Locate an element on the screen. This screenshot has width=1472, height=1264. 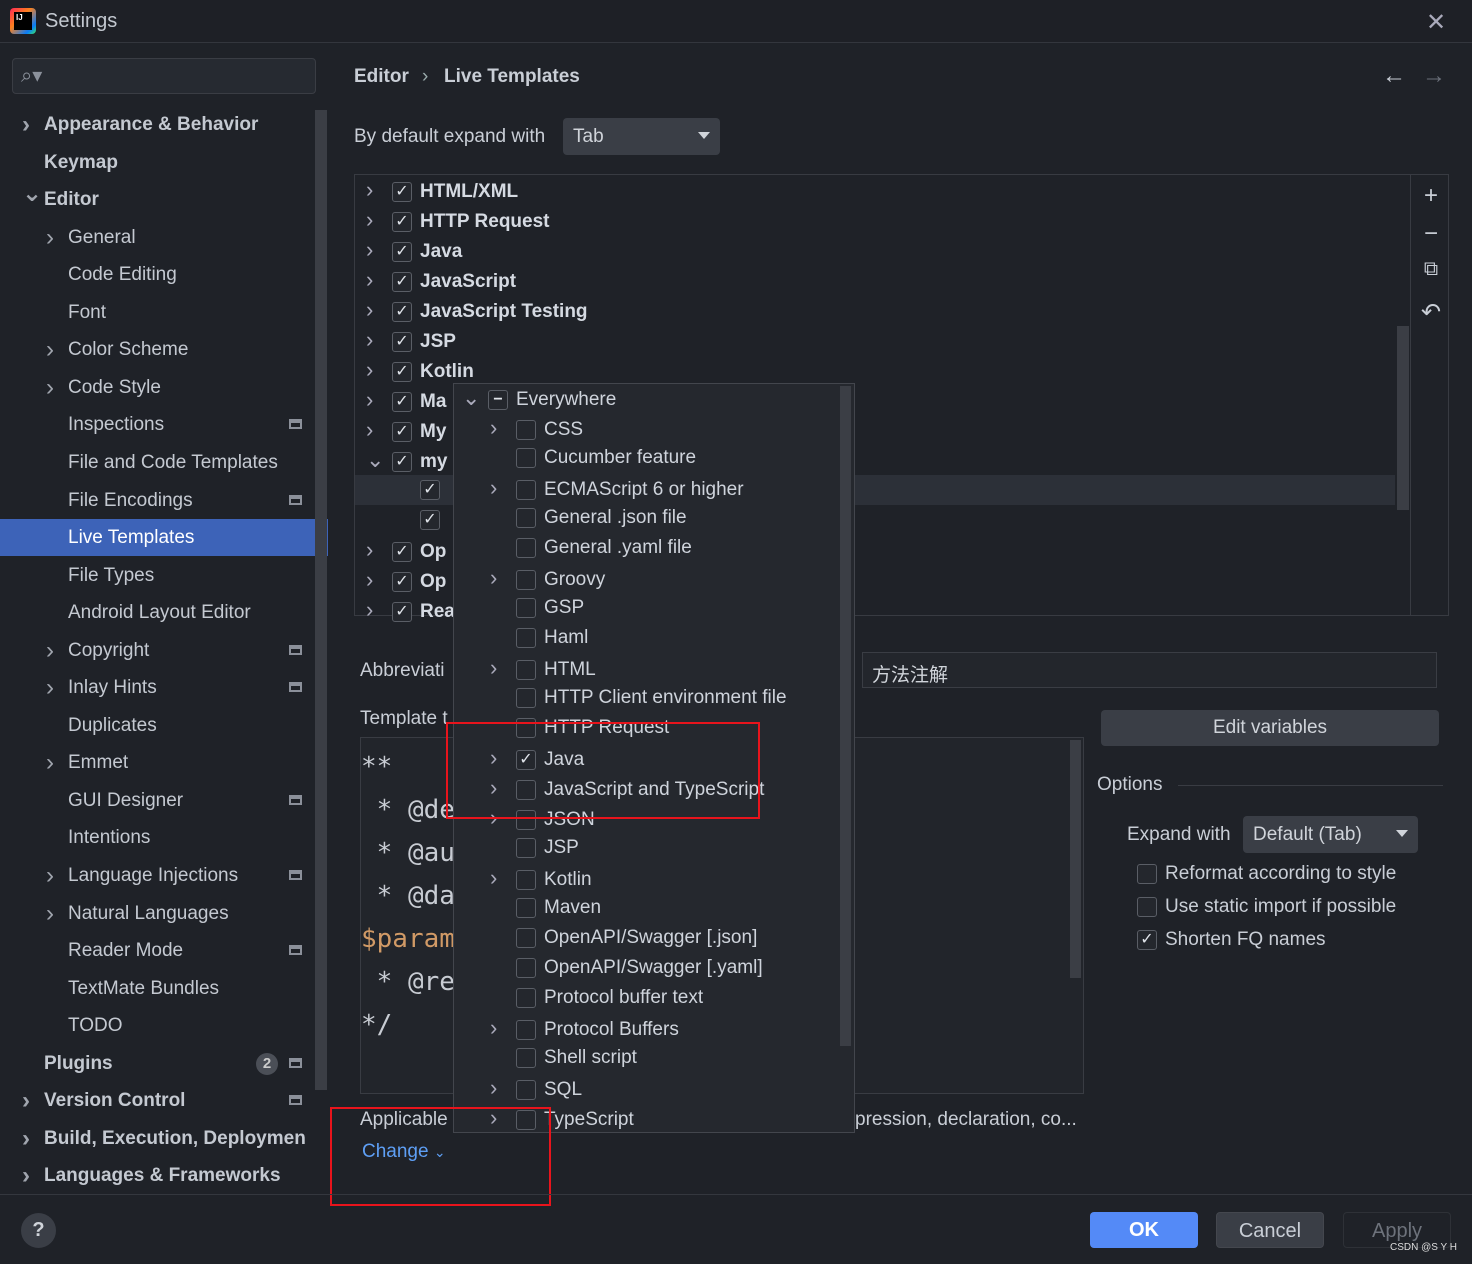
context-item: OpenAPI/Swagger [.json] is located at coordinates (623, 938).